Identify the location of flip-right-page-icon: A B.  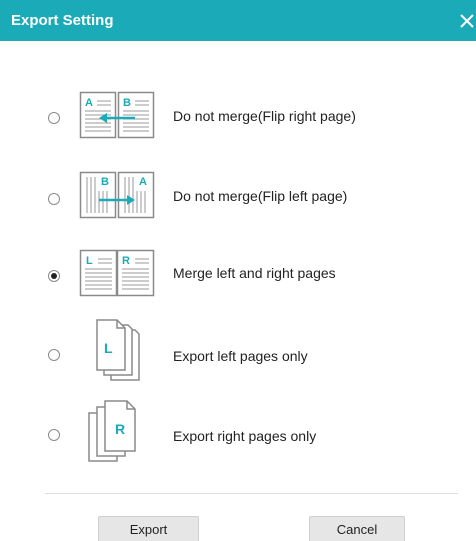
(117, 117).